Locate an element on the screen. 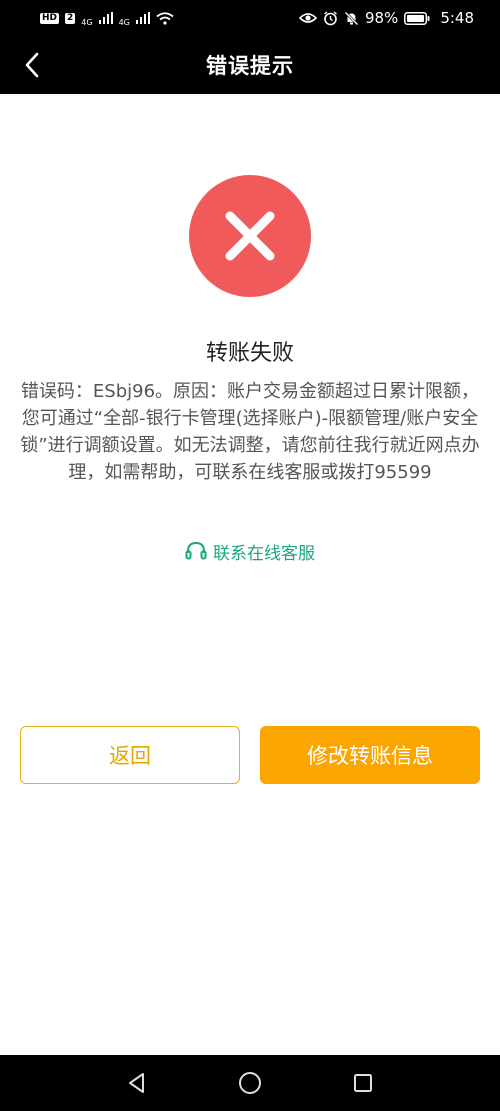 This screenshot has width=500, height=1111. eye-icon is located at coordinates (307, 18).